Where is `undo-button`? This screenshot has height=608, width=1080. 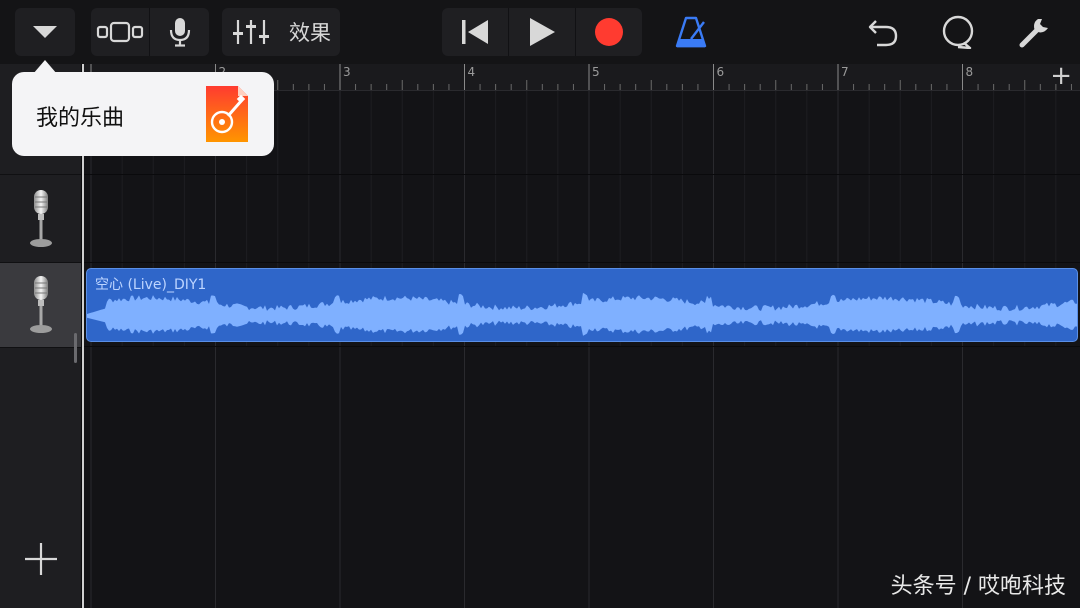 undo-button is located at coordinates (883, 32).